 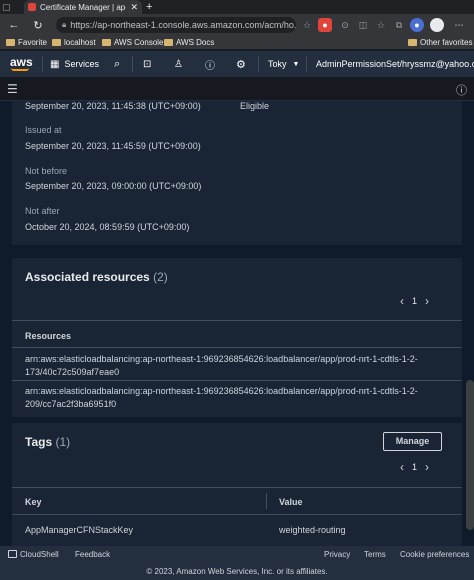 What do you see at coordinates (38, 25) in the screenshot?
I see `reload-icon: ↻` at bounding box center [38, 25].